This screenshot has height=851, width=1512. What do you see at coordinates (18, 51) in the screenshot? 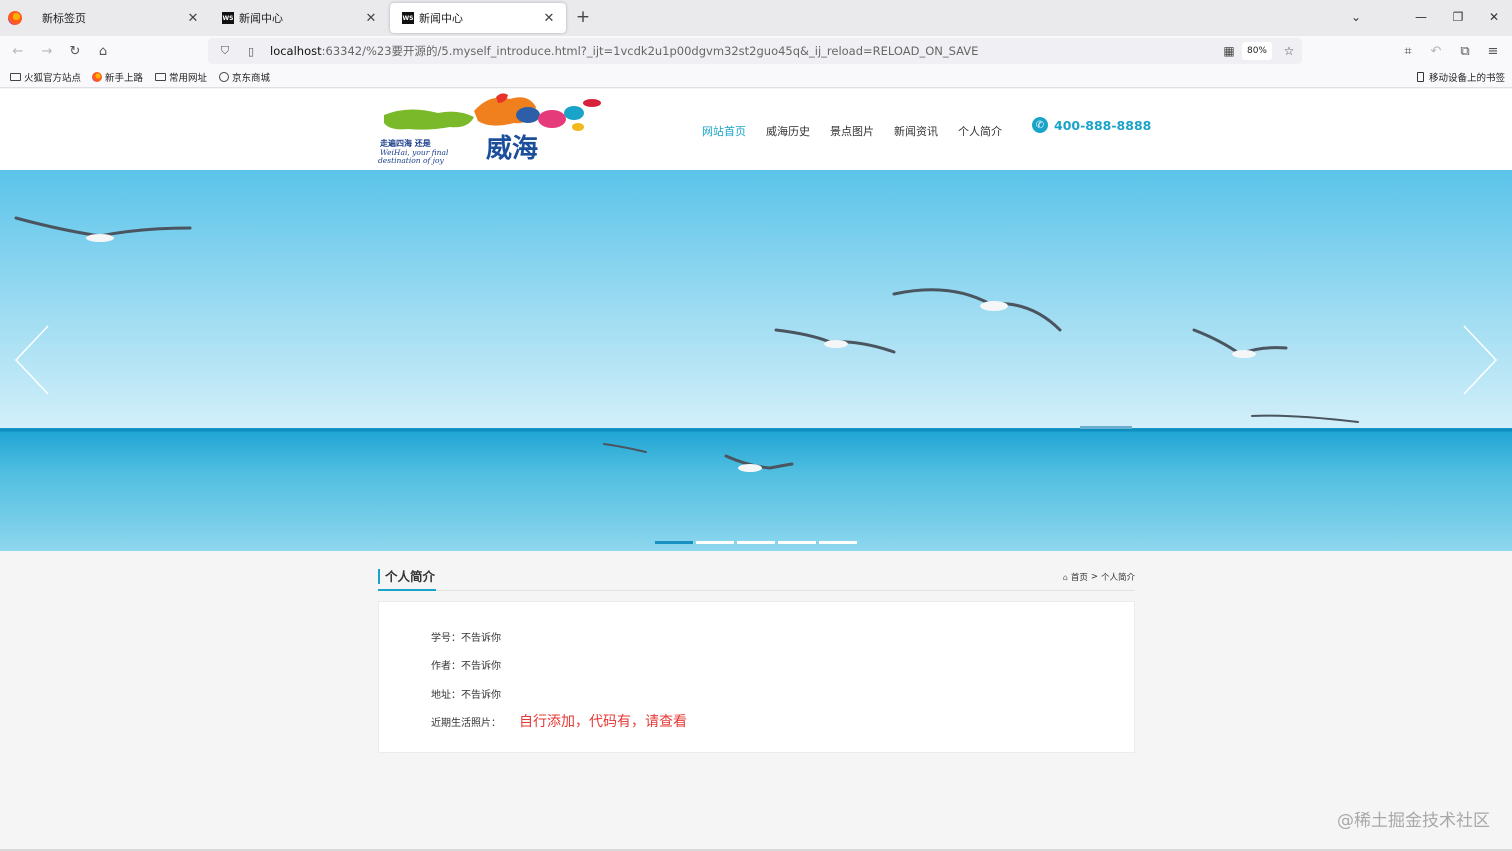
I see `back-arrow-icon: ←` at bounding box center [18, 51].